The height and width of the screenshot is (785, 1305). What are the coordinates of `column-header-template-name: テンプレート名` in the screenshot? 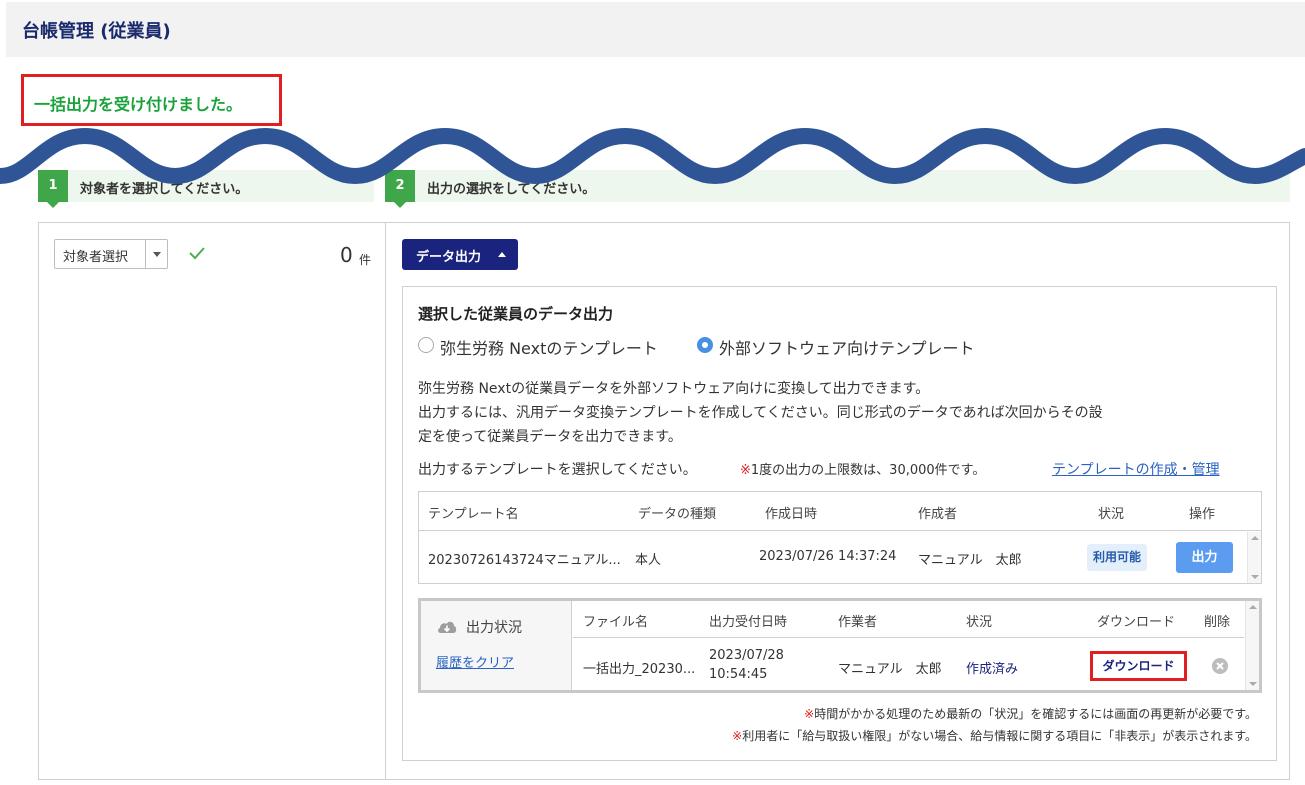 It's located at (473, 514).